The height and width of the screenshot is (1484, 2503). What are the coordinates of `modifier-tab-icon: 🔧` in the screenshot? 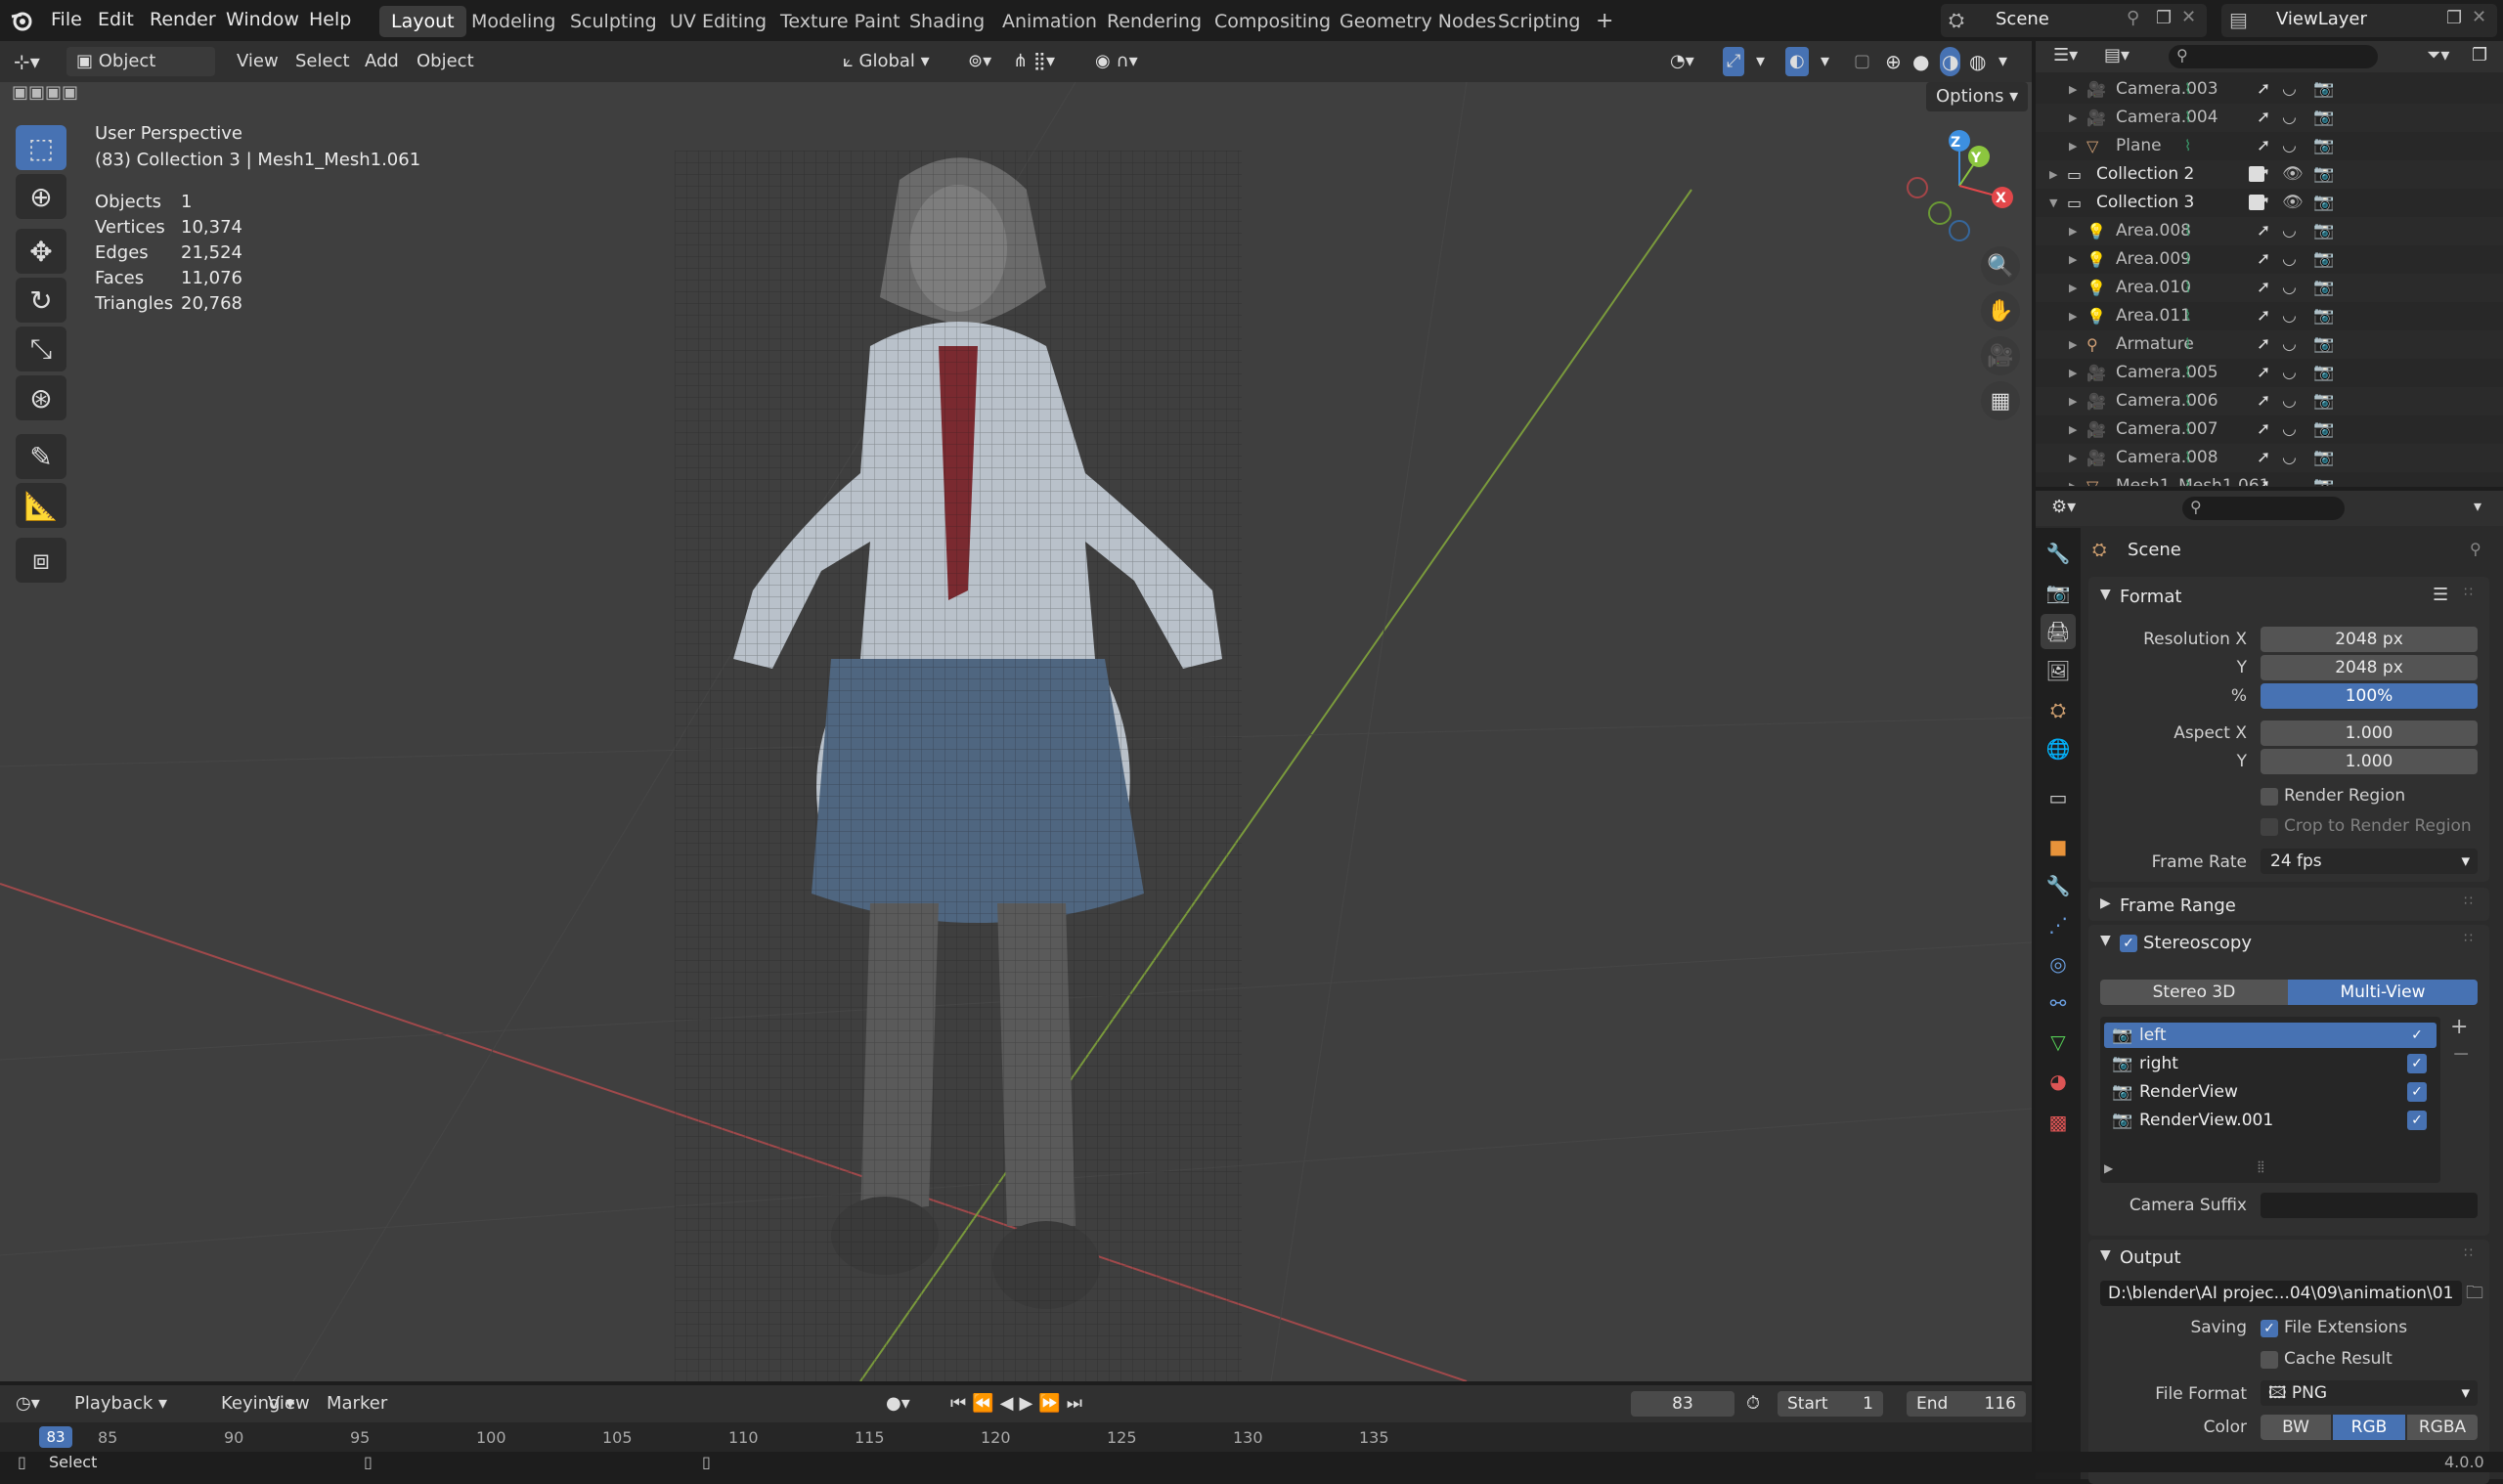 It's located at (2058, 885).